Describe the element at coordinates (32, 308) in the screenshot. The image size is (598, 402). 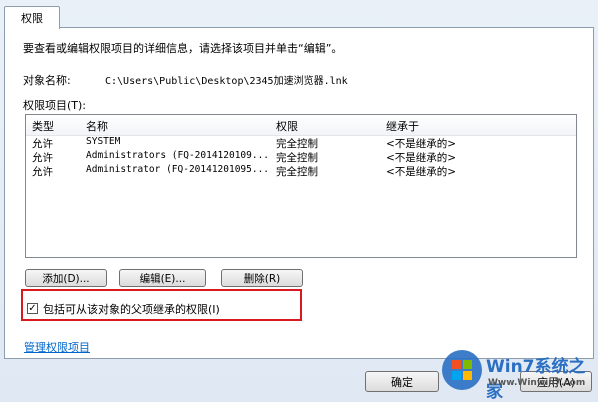
I see `inherit-checkbox: ✓` at that location.